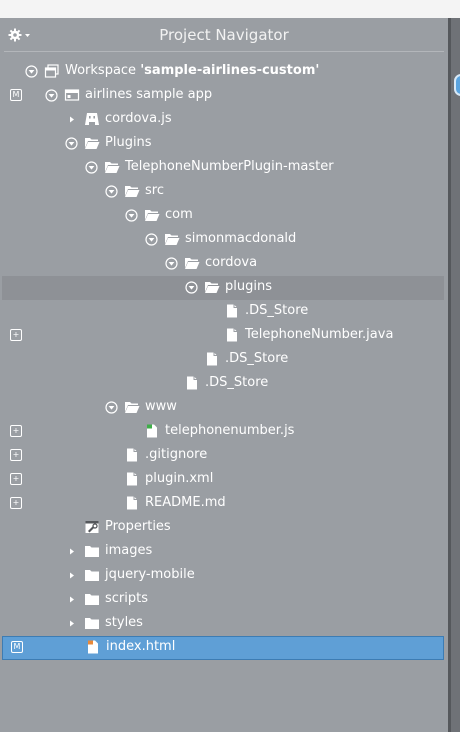 The image size is (460, 732). I want to click on workspace-icon, so click(51, 71).